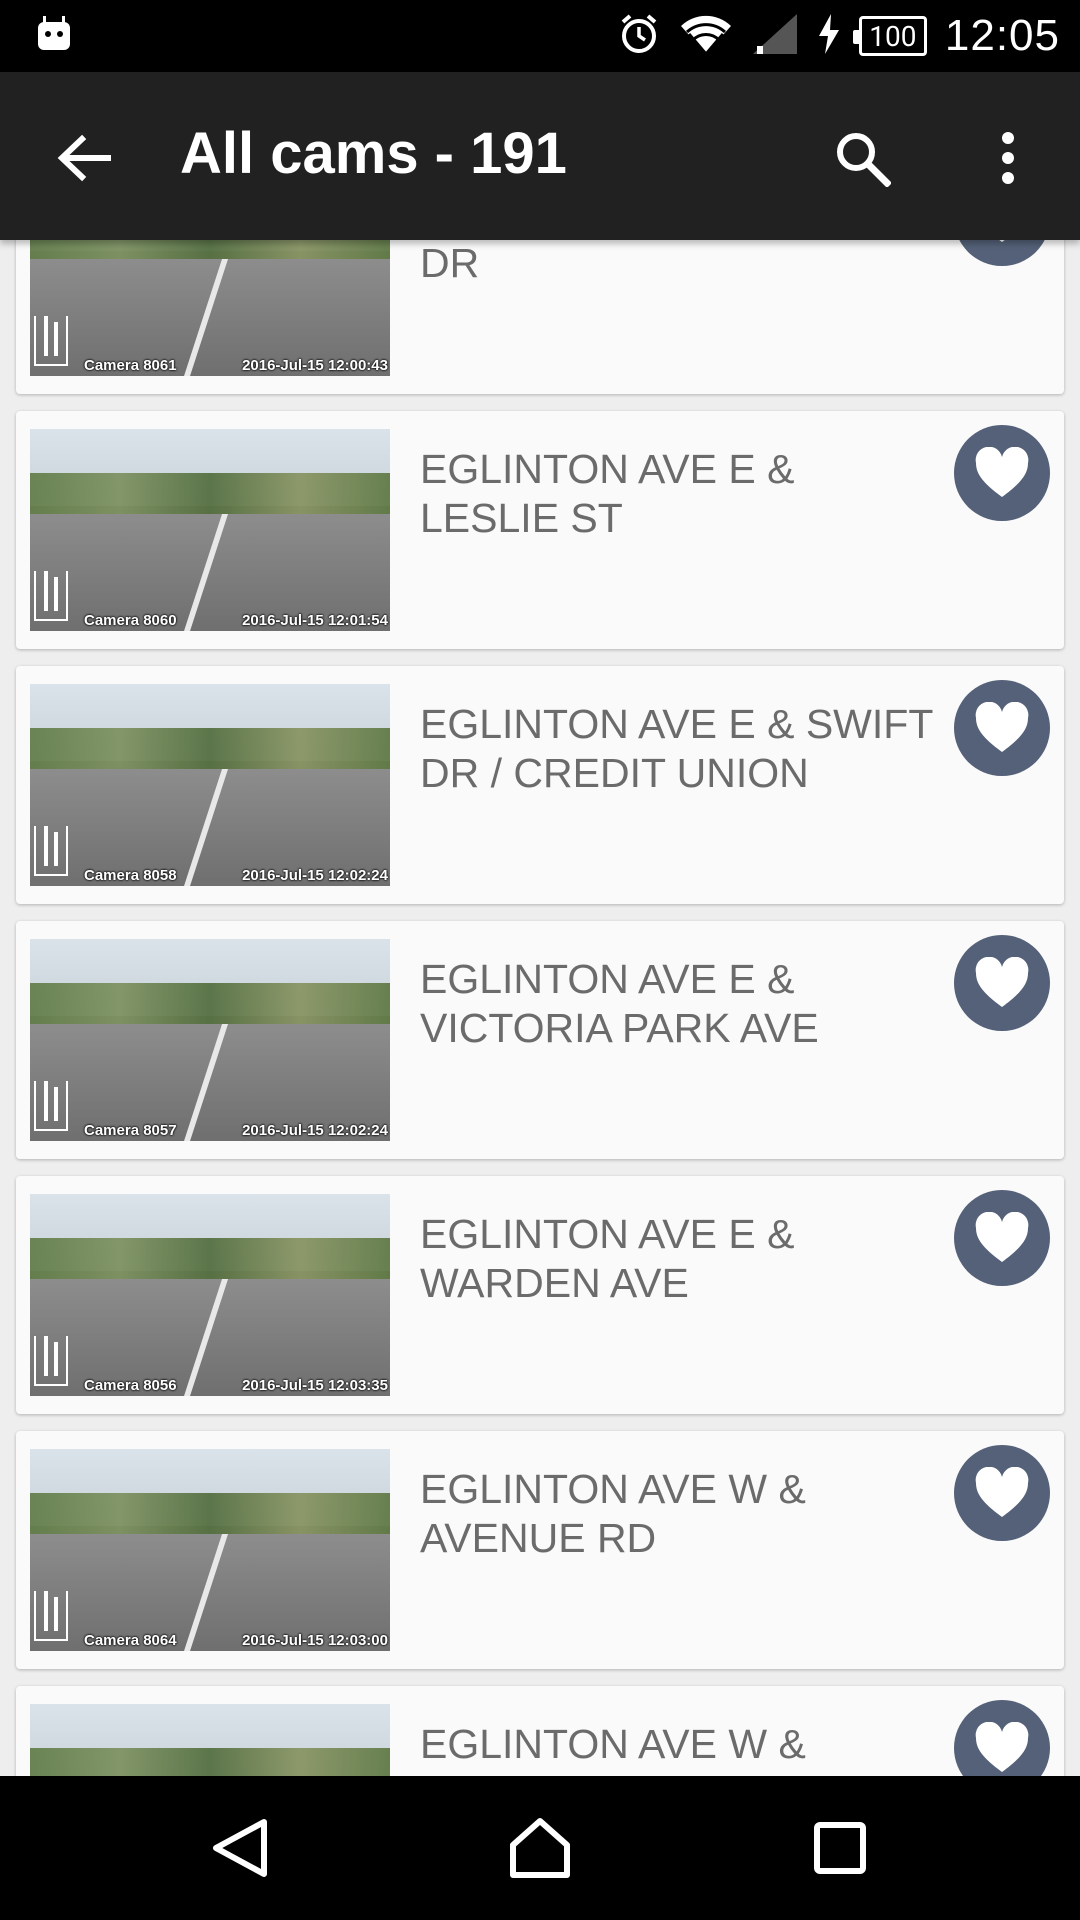 Image resolution: width=1080 pixels, height=1920 pixels. What do you see at coordinates (676, 748) in the screenshot?
I see `camera-title: EGLINTON AVE E & SWIFT DR / CREDIT UNION` at bounding box center [676, 748].